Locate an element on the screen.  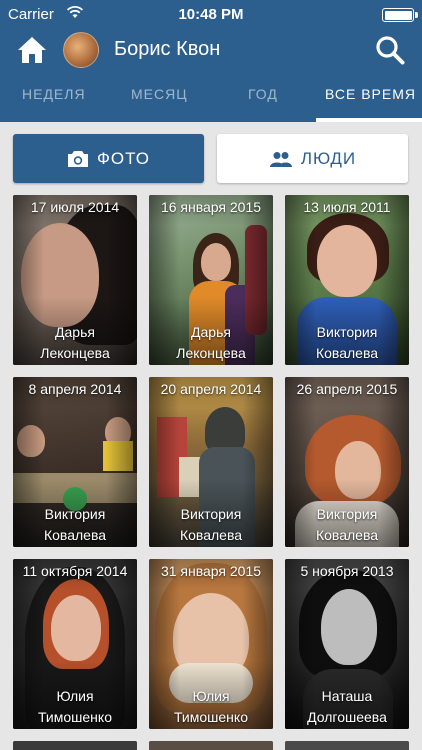
photo-date: 17 июля 2014 is located at coordinates (75, 207).